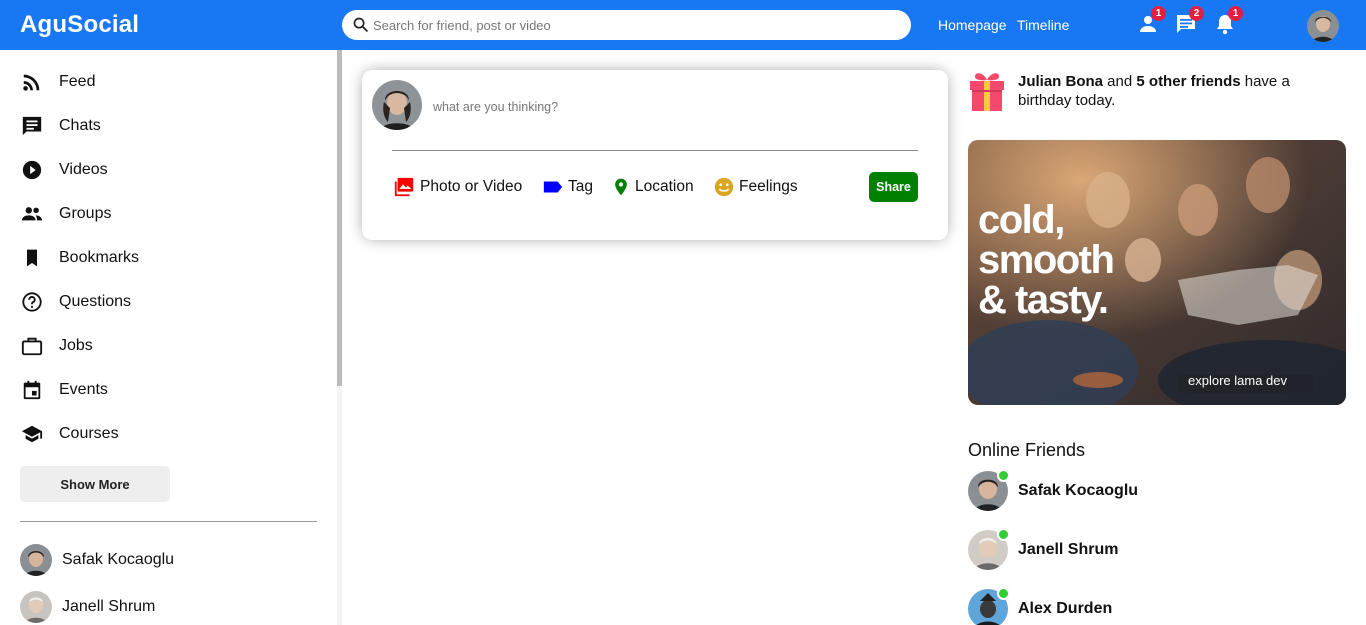  I want to click on ad-footer: explore lama dev, so click(1237, 380).